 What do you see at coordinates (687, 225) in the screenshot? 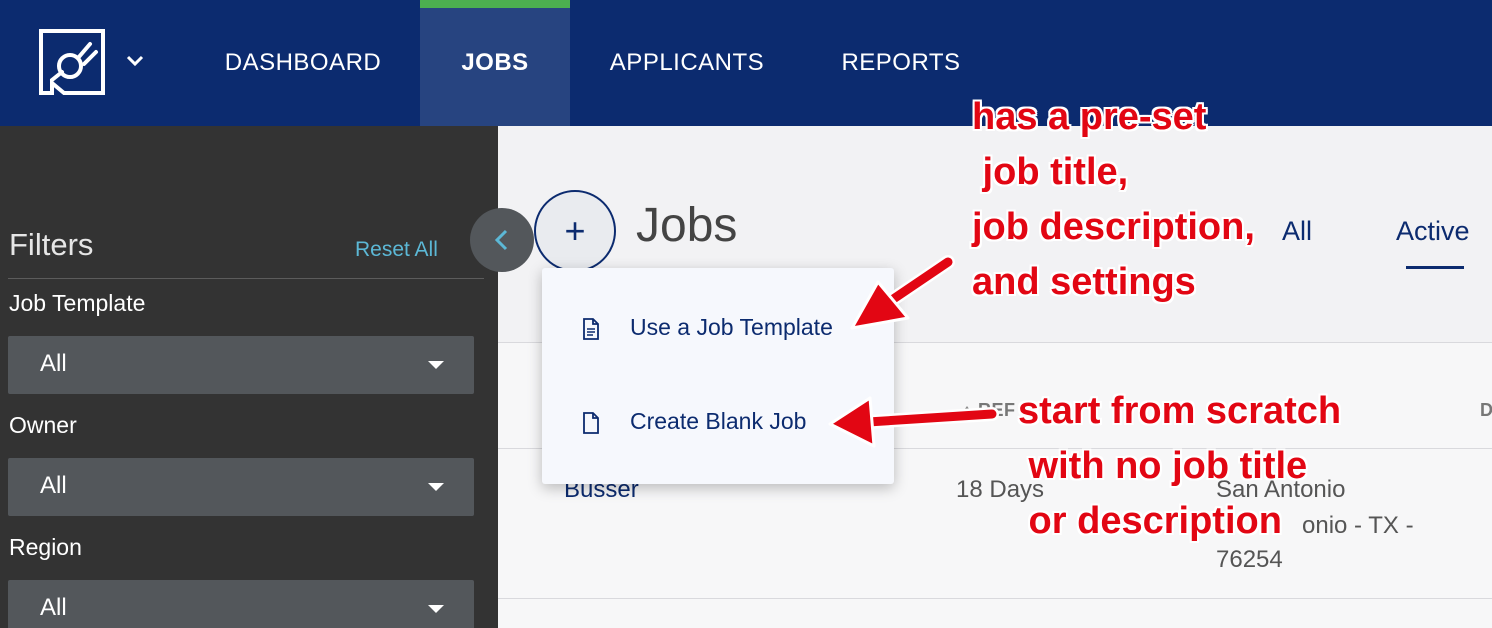
I see `page-title: Jobs` at bounding box center [687, 225].